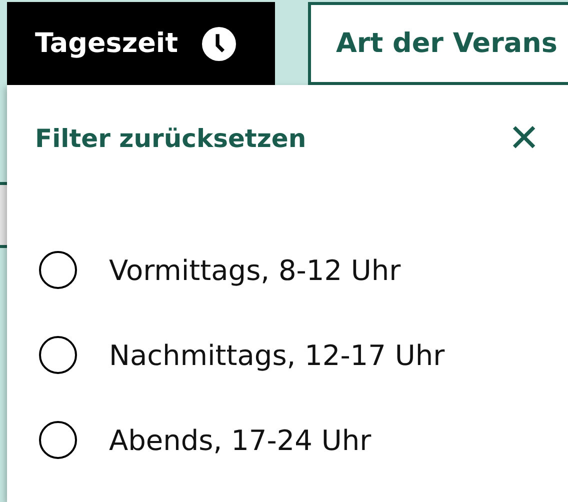 This screenshot has width=568, height=502. Describe the element at coordinates (170, 138) in the screenshot. I see `reset-filter-link: Filter zurücksetzen` at that location.